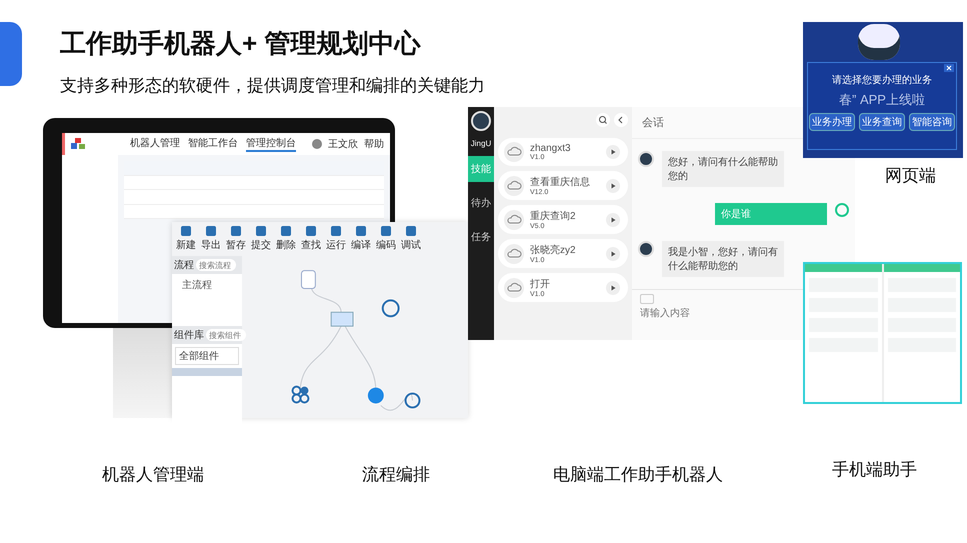 The image size is (967, 543). What do you see at coordinates (286, 238) in the screenshot?
I see `toolbar-button: 删除` at bounding box center [286, 238].